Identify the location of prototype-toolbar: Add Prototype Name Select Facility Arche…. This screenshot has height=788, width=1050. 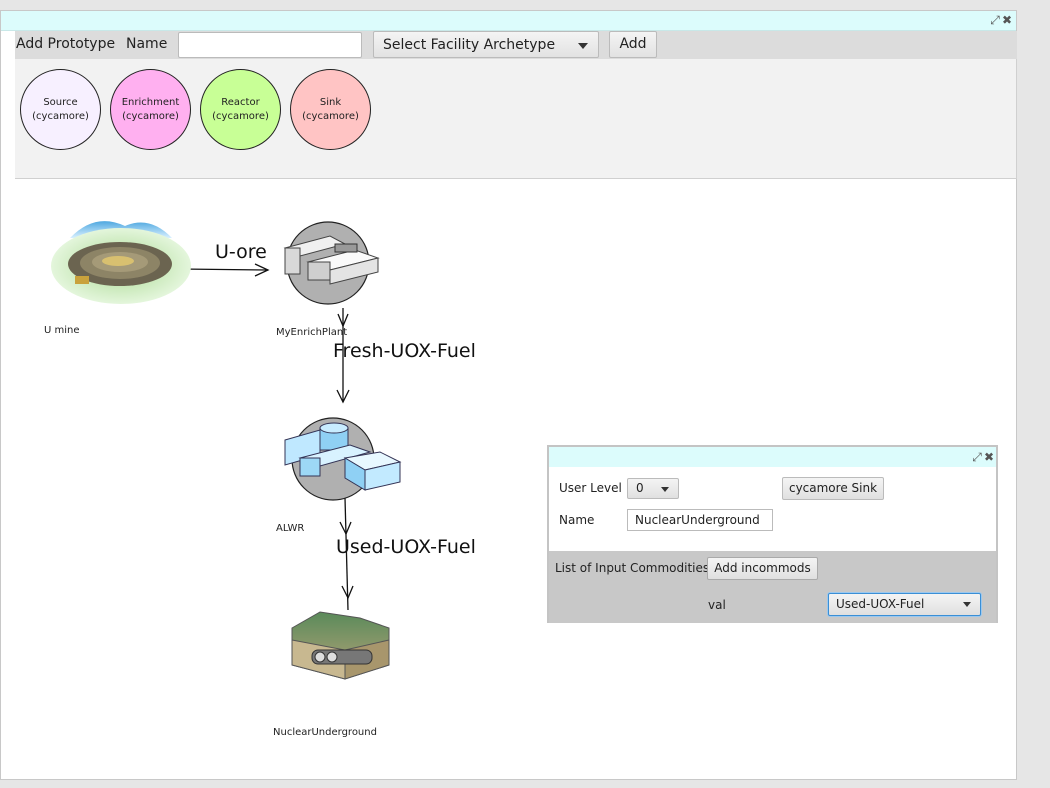
(516, 45).